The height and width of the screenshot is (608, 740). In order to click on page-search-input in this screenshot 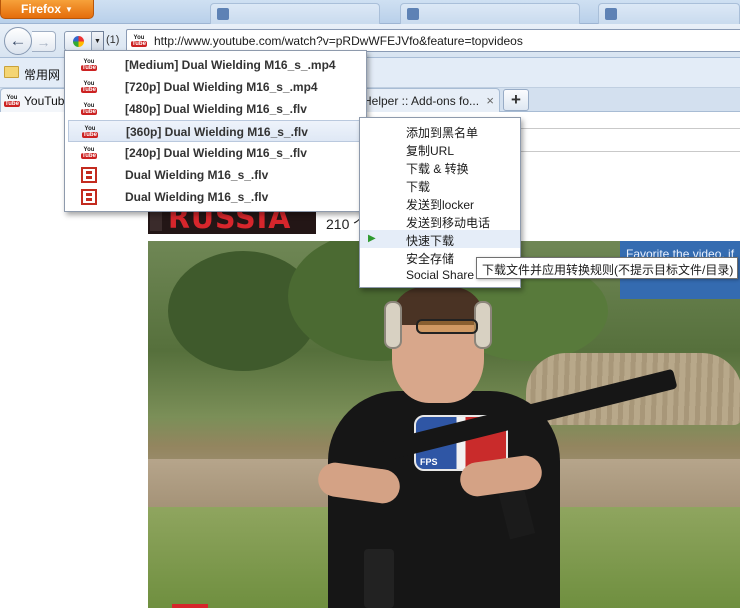, I will do `click(630, 140)`.